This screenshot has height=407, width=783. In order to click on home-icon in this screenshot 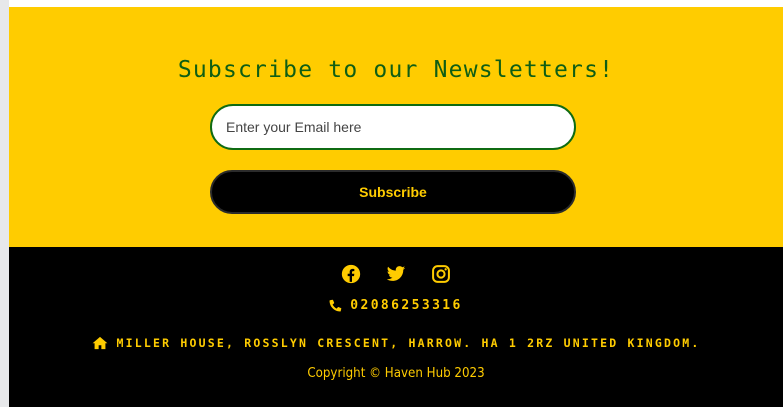, I will do `click(99, 343)`.